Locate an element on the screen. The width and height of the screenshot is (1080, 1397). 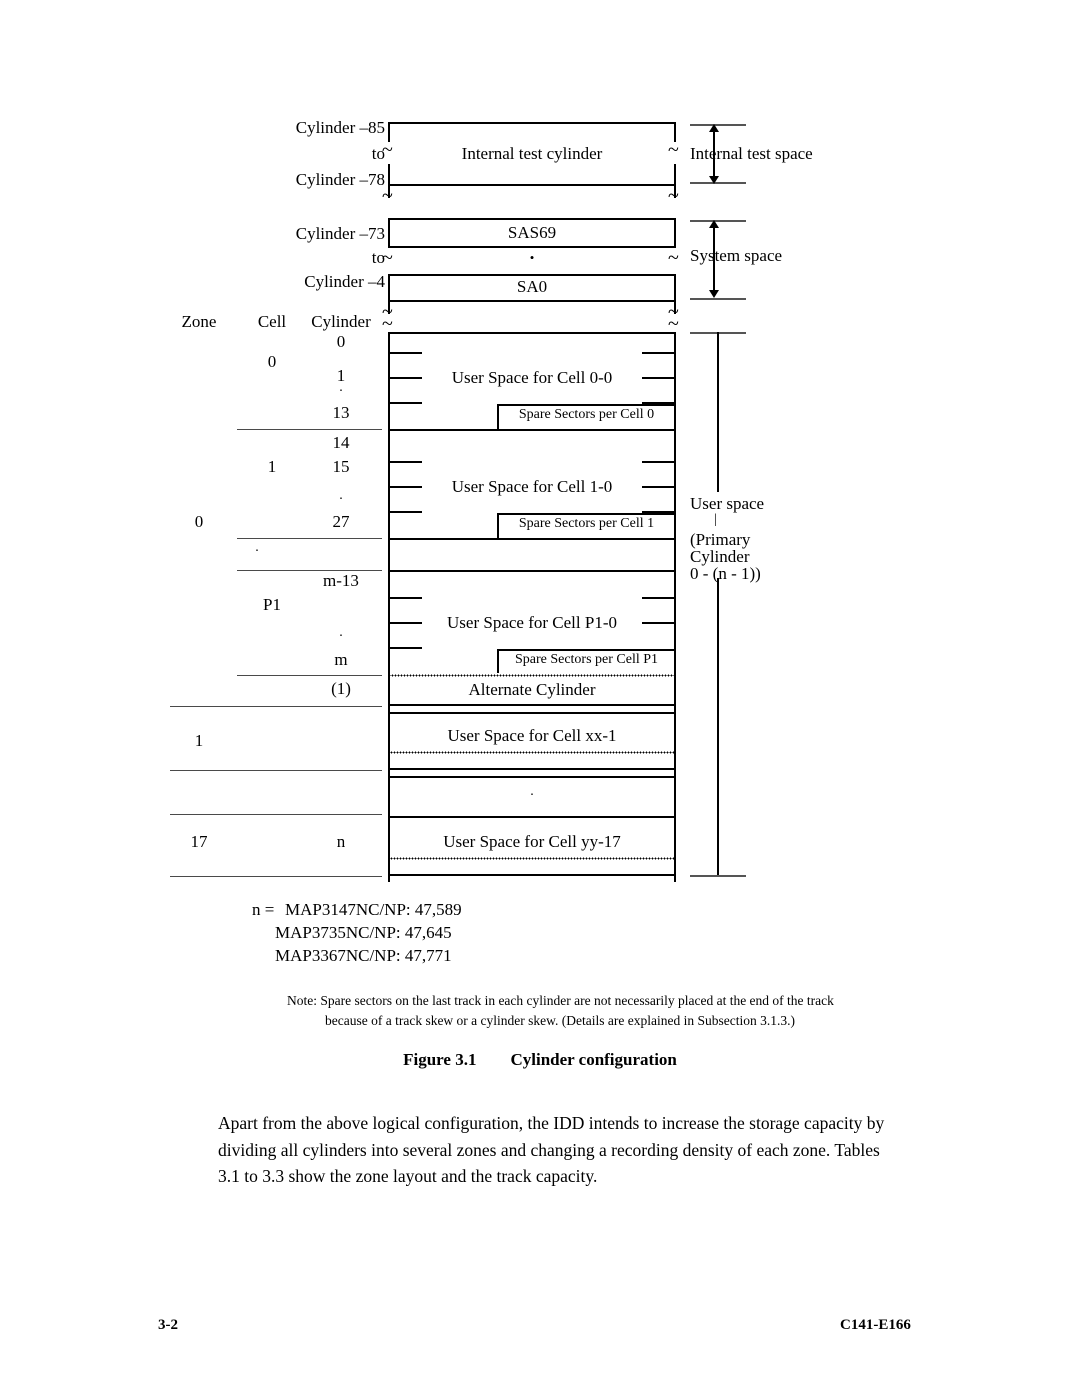
zone17-divider-bottom is located at coordinates (276, 877).